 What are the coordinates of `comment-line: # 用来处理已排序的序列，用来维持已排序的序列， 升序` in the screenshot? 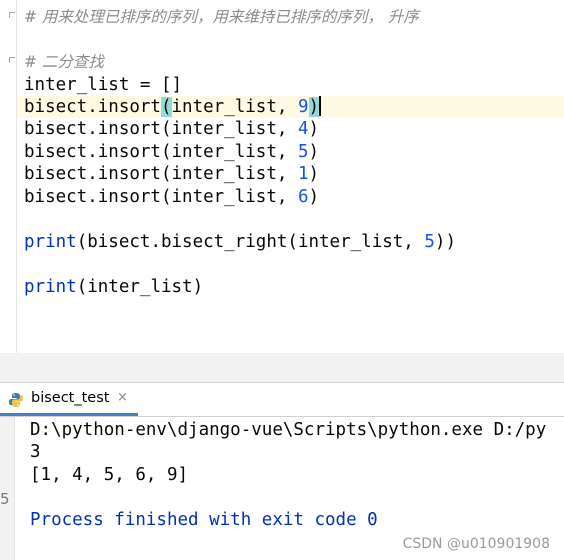 It's located at (221, 17).